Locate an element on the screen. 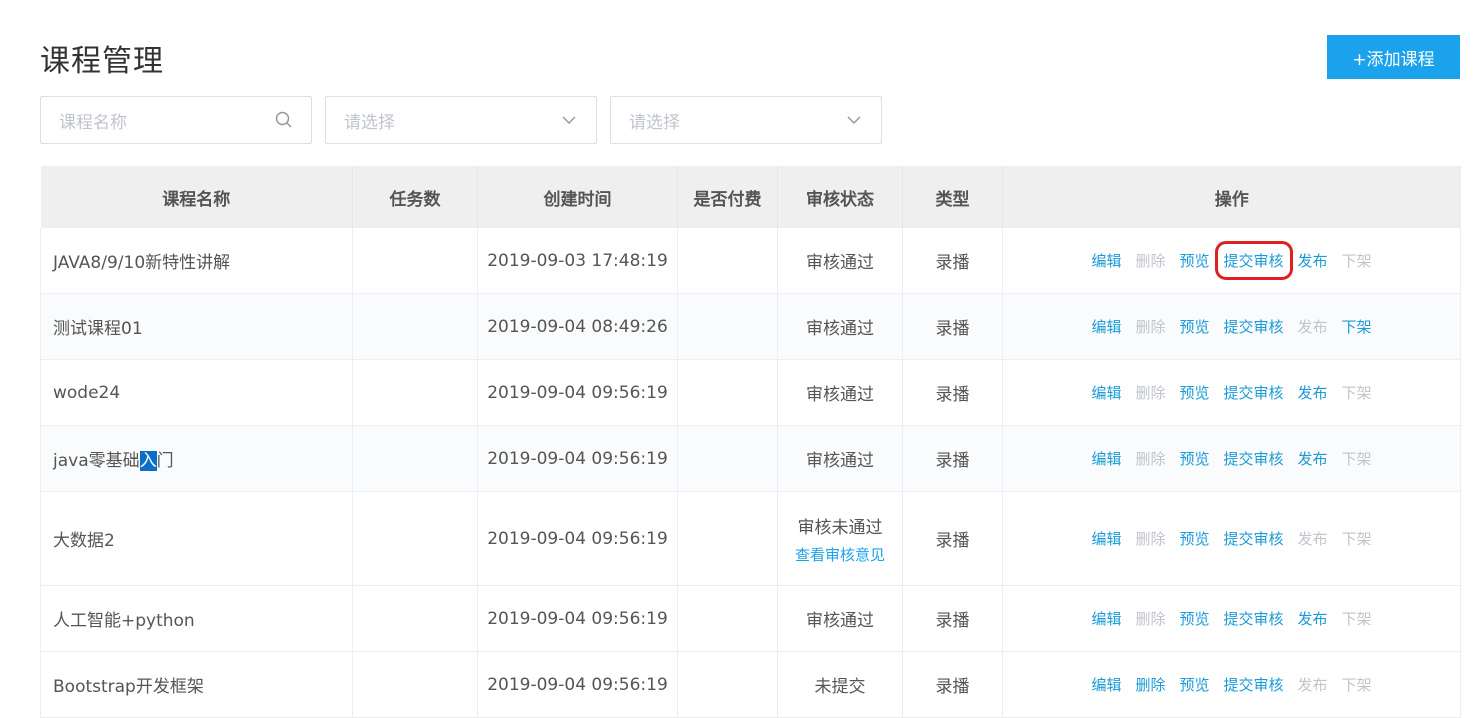 This screenshot has height=718, width=1480. selected-text: 入 is located at coordinates (148, 461).